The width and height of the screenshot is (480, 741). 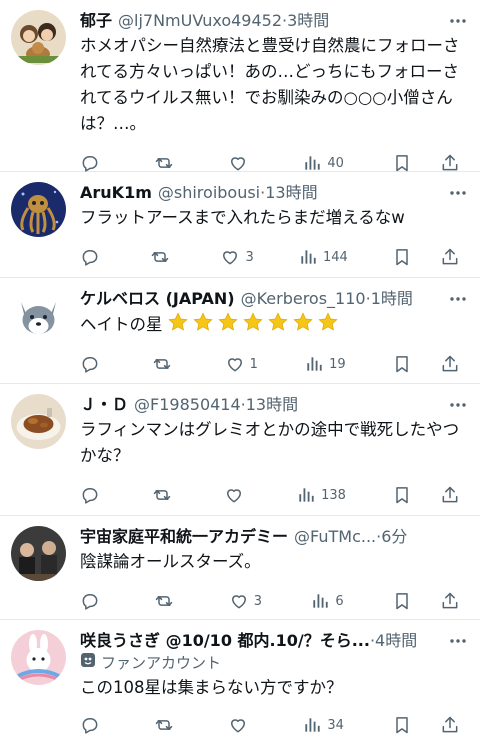 What do you see at coordinates (200, 21) in the screenshot?
I see `handle: @lj7NmUVuxo49452` at bounding box center [200, 21].